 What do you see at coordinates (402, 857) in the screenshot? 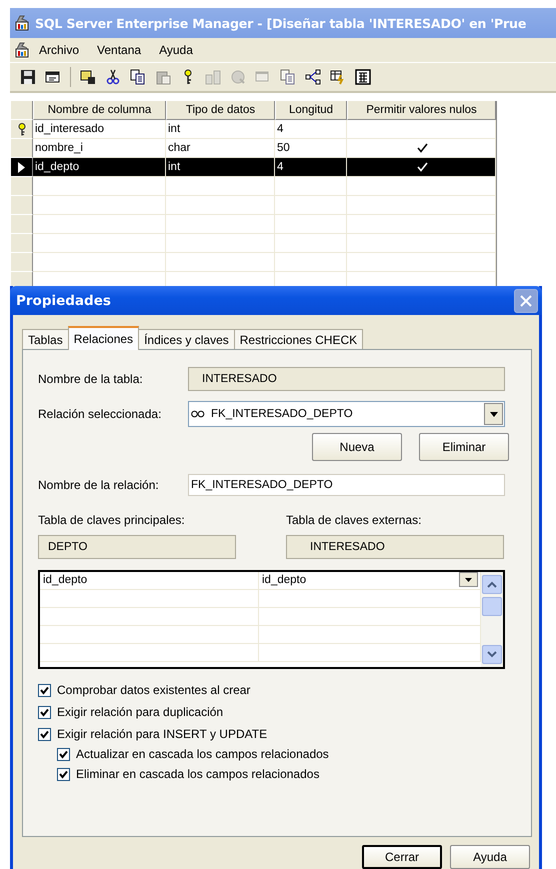
I see `dialog-button: Cerrar` at bounding box center [402, 857].